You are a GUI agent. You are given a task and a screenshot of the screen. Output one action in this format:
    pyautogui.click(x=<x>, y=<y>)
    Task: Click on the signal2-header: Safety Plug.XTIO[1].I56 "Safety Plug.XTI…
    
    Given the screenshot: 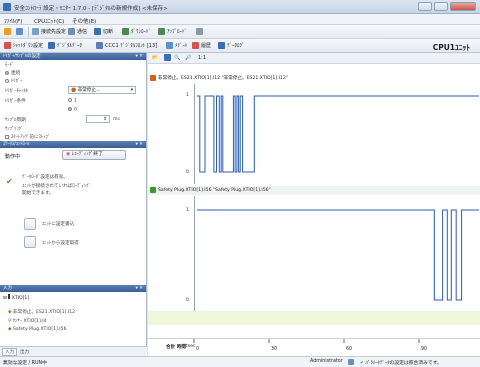 What is the action you would take?
    pyautogui.click(x=314, y=190)
    